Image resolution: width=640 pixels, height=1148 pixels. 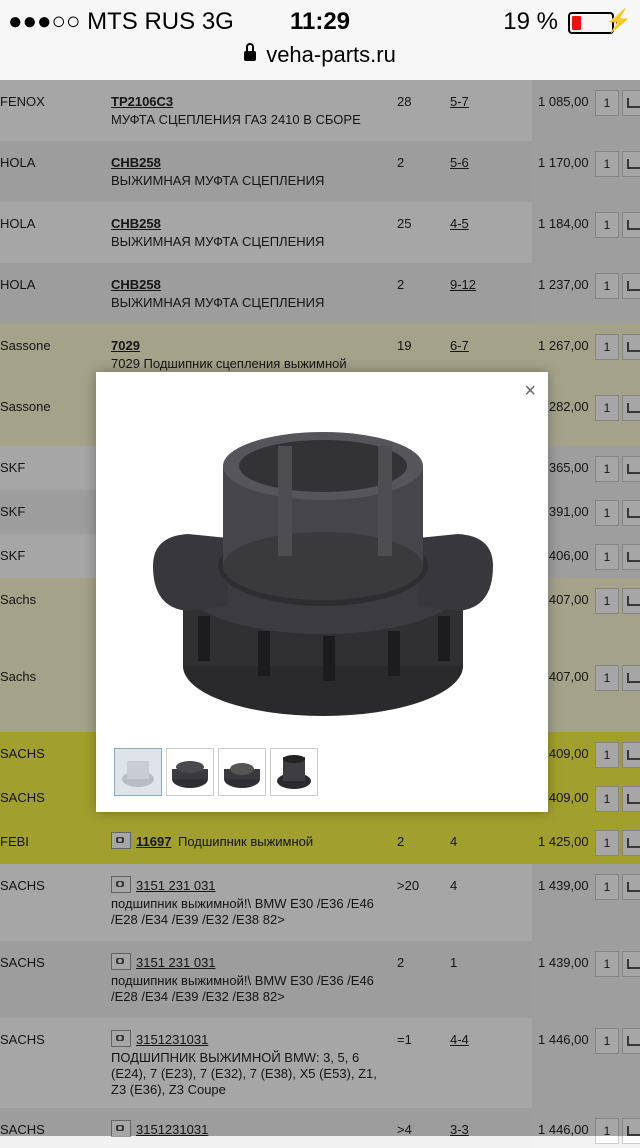 What do you see at coordinates (530, 391) in the screenshot?
I see `close-icon: ×` at bounding box center [530, 391].